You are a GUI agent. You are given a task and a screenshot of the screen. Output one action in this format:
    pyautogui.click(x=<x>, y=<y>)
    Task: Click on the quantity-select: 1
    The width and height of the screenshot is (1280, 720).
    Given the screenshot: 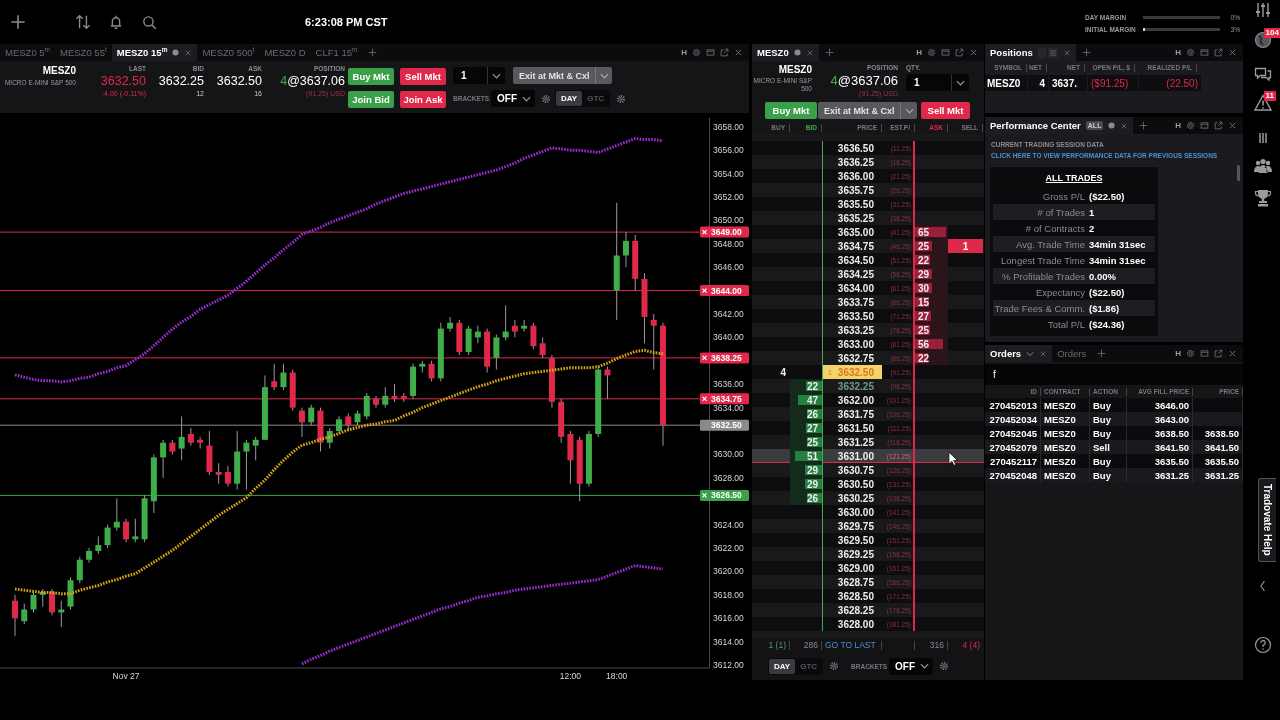 What is the action you would take?
    pyautogui.click(x=479, y=75)
    